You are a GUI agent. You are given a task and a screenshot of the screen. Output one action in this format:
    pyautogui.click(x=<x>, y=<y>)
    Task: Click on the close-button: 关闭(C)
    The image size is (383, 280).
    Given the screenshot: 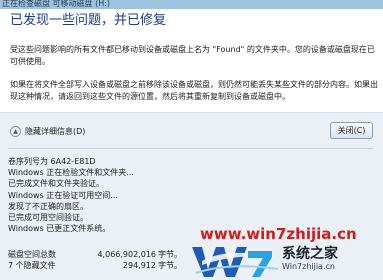 What is the action you would take?
    pyautogui.click(x=351, y=130)
    